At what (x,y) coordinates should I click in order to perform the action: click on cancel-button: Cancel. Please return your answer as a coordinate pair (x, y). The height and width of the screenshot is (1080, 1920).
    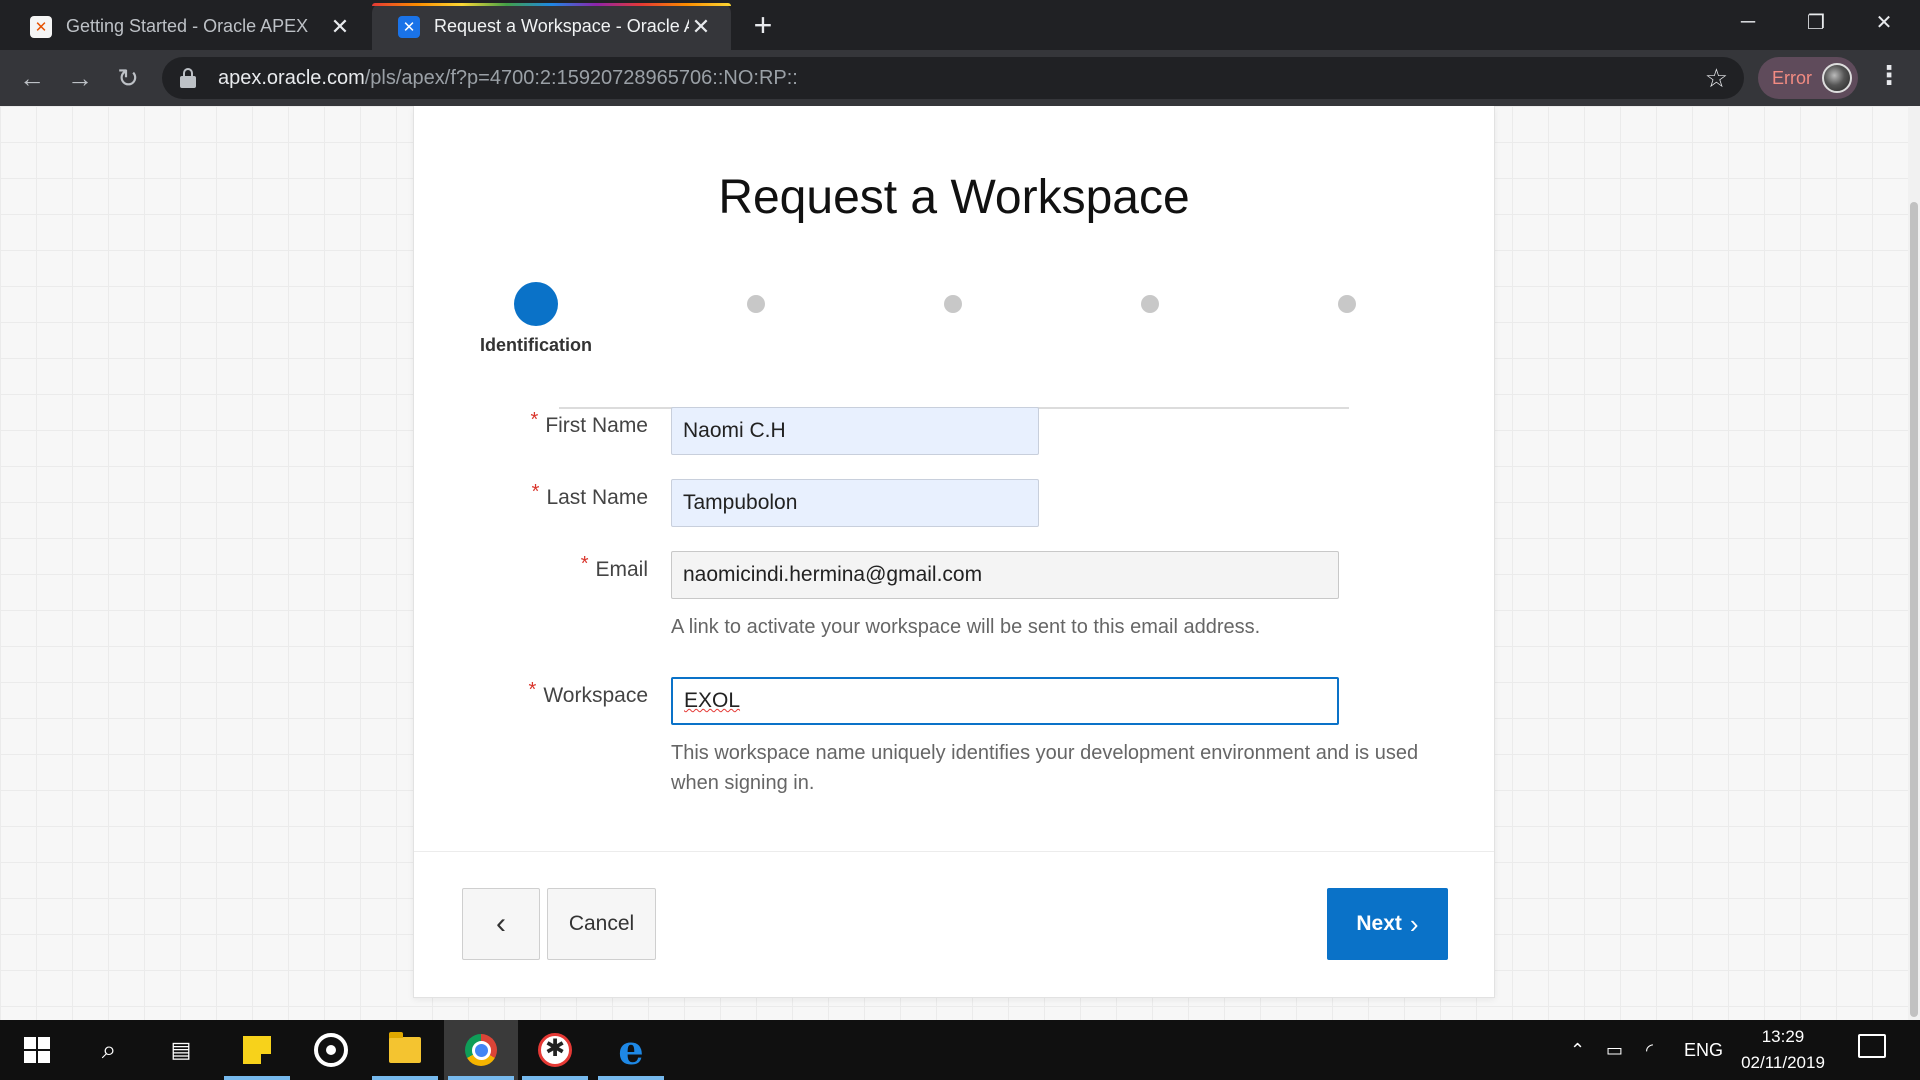
    Looking at the image, I should click on (601, 924).